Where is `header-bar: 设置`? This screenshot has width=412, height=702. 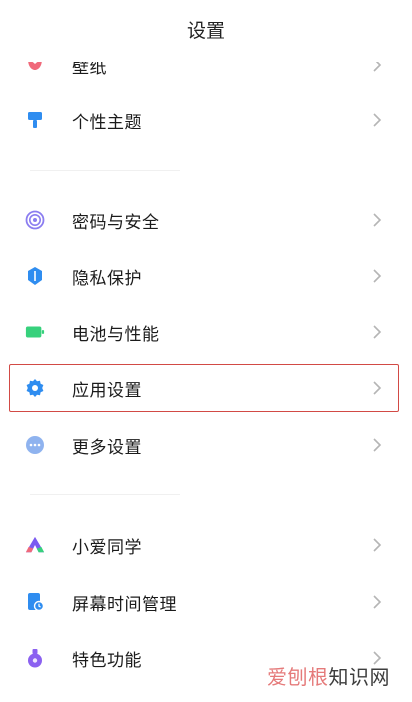
header-bar: 设置 is located at coordinates (206, 31).